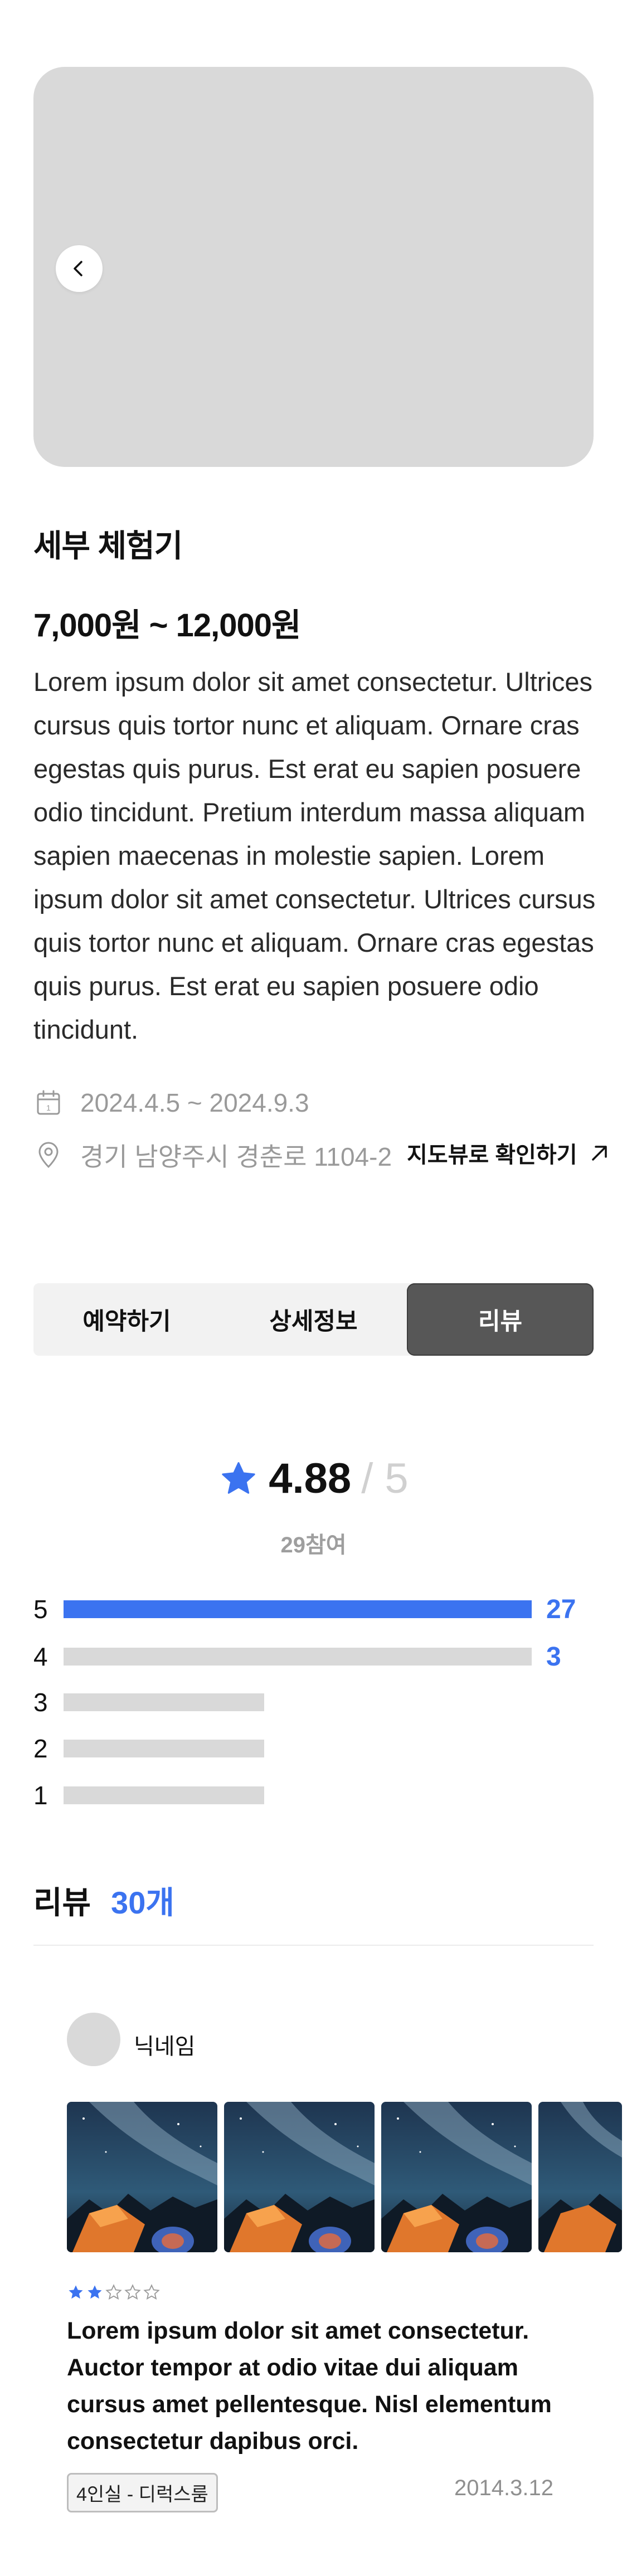  What do you see at coordinates (93, 2040) in the screenshot?
I see `avatar` at bounding box center [93, 2040].